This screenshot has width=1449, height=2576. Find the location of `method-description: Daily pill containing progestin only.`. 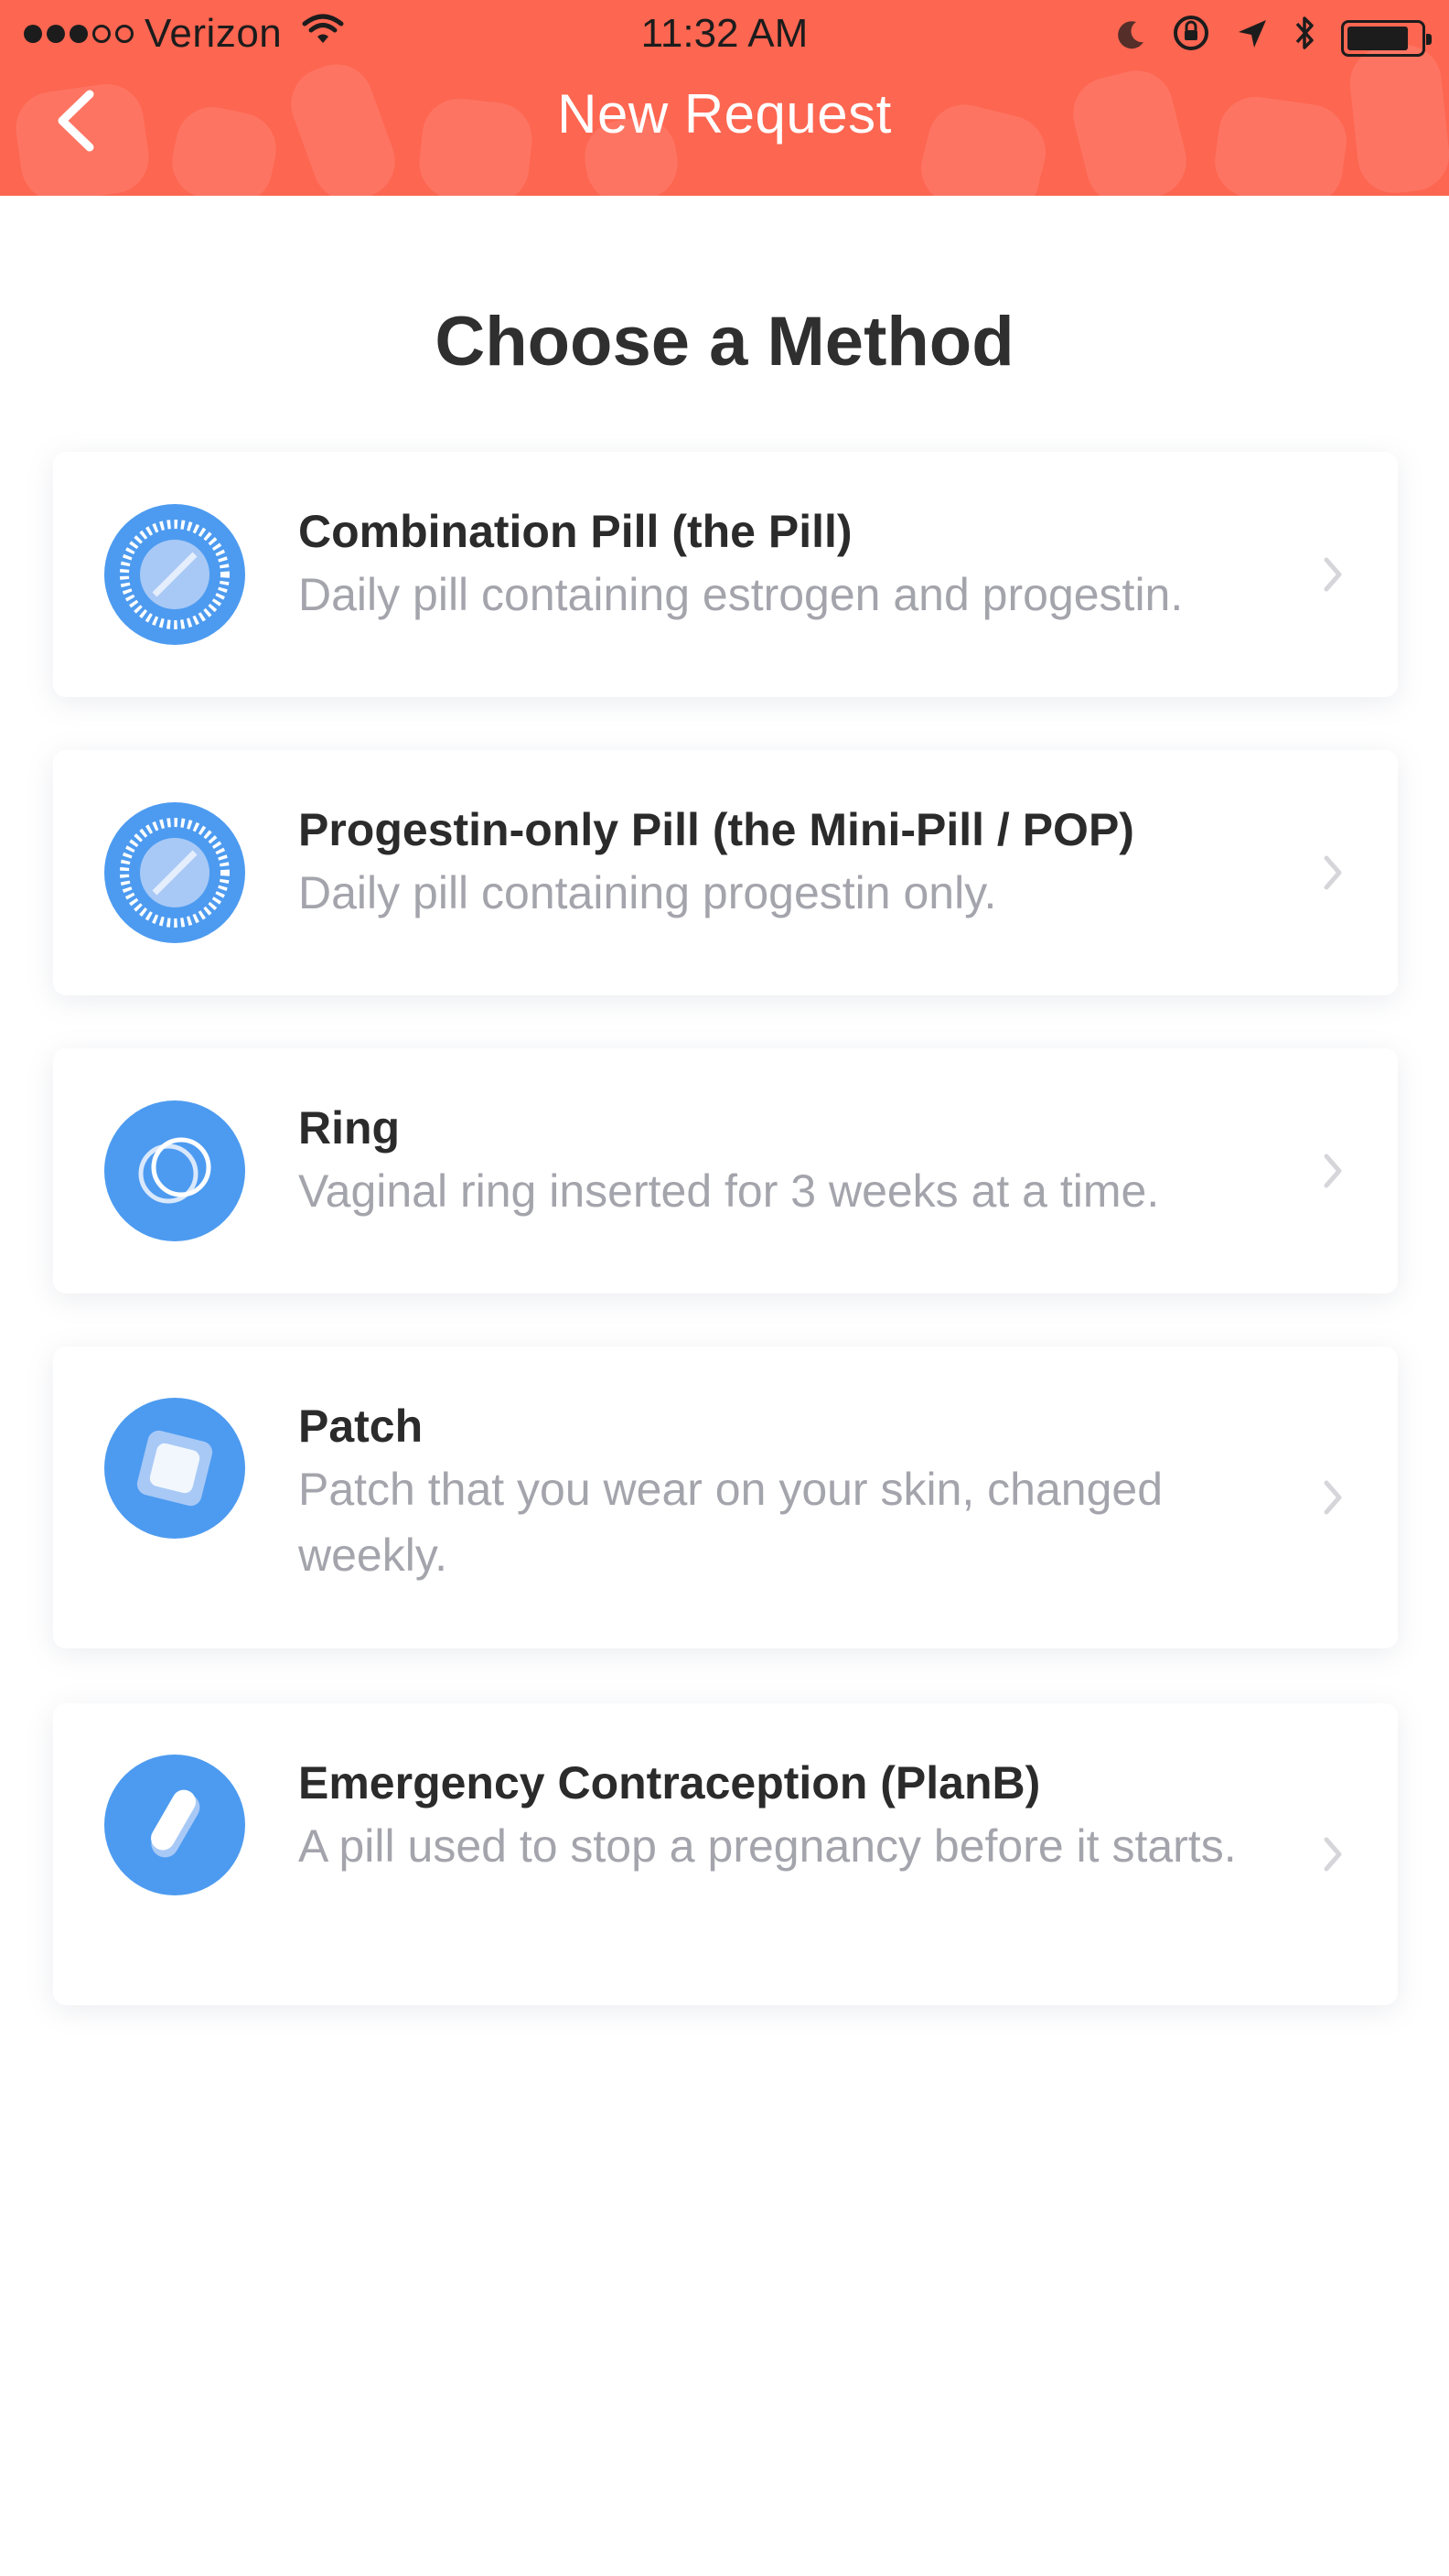

method-description: Daily pill containing progestin only. is located at coordinates (647, 892).